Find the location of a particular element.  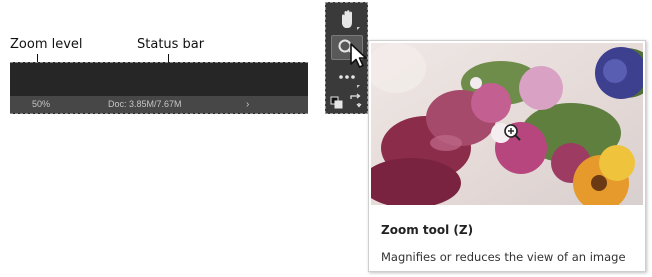

canvas-area: 50% Doc: 3.85M/7.67M › is located at coordinates (159, 88).